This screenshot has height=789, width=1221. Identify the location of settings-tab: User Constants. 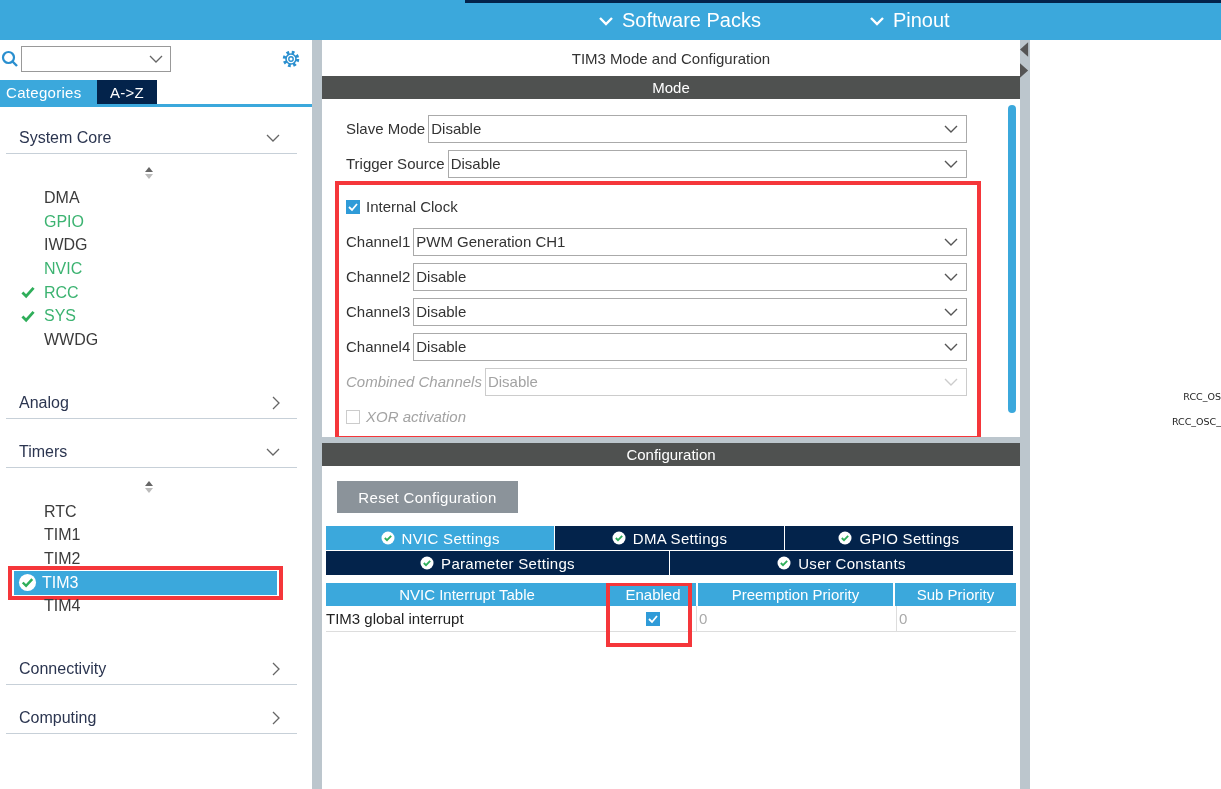
(841, 563).